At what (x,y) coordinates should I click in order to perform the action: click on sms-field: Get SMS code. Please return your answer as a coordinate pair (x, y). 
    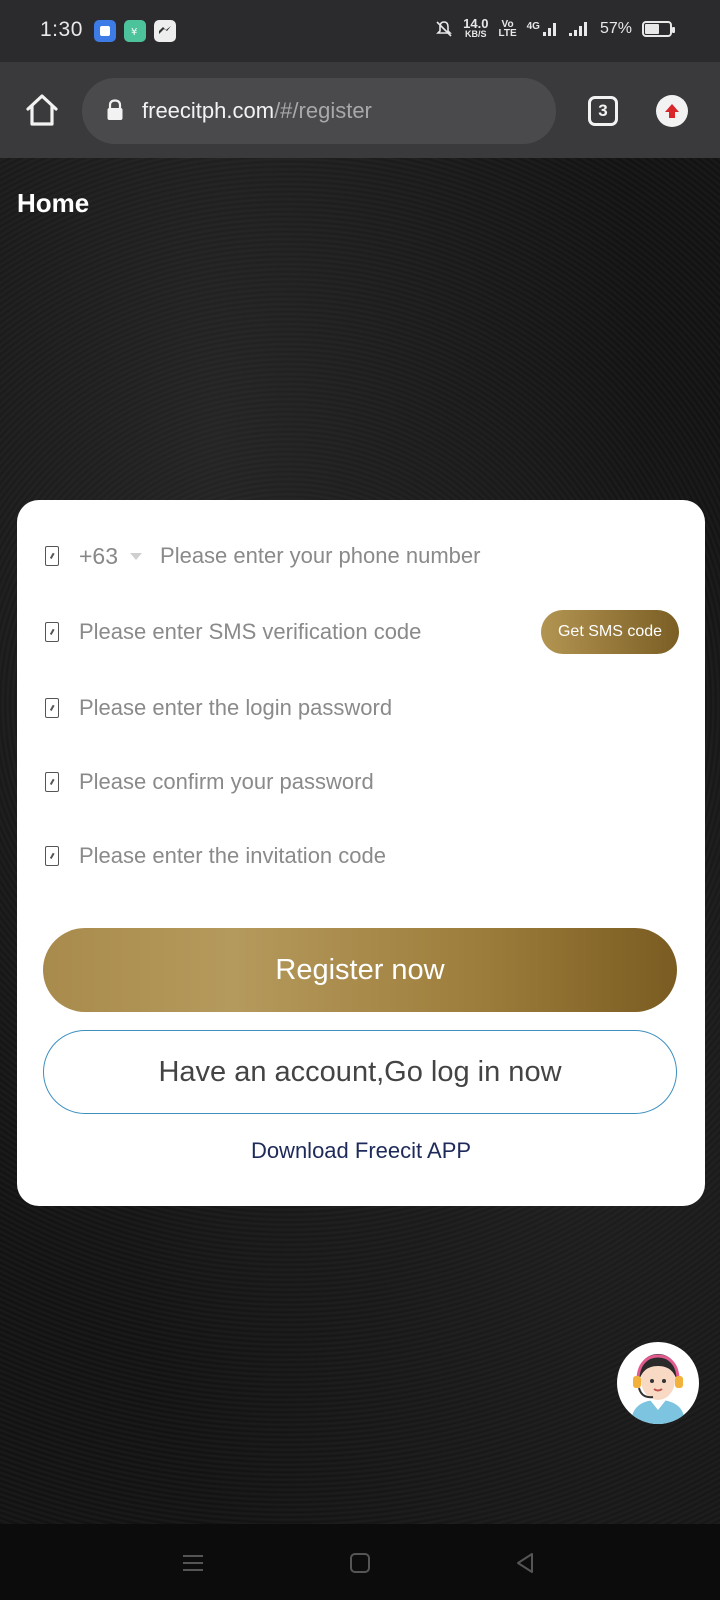
    Looking at the image, I should click on (361, 632).